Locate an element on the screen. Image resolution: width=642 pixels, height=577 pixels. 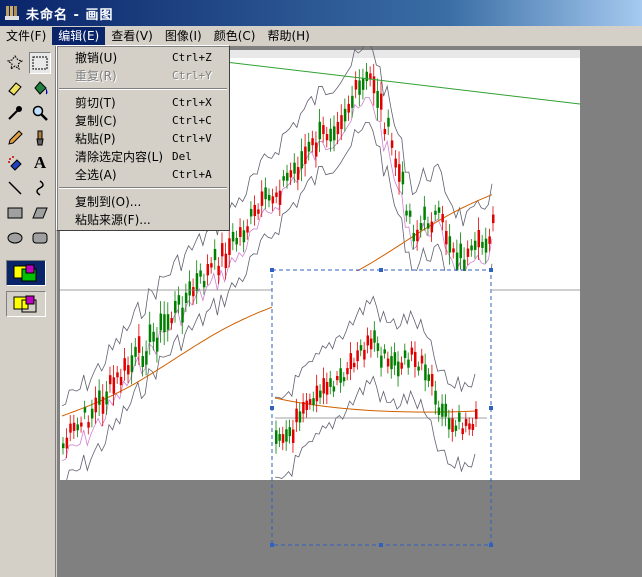
brush-tool is located at coordinates (40, 138).